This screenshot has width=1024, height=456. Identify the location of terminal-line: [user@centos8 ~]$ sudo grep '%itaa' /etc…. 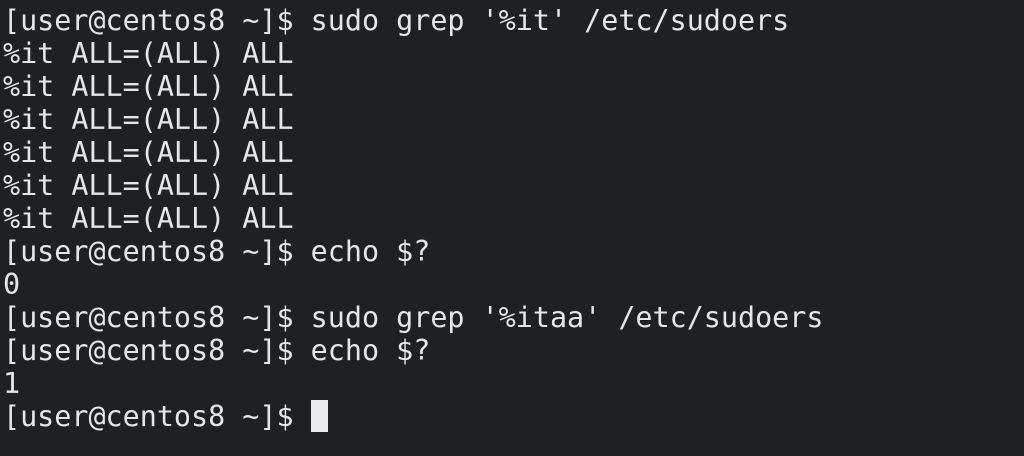
(413, 317).